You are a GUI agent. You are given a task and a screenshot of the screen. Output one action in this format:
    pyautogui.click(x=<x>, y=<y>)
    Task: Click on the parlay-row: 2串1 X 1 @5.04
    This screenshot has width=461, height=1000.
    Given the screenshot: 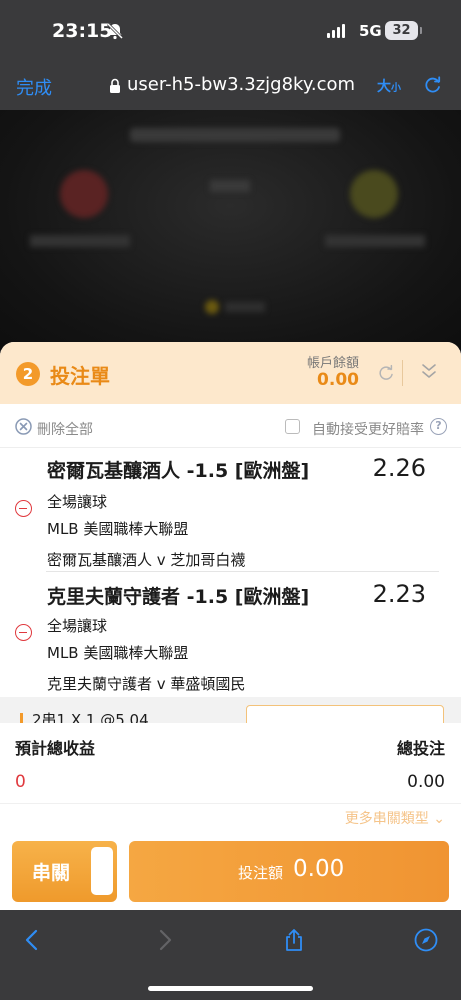 What is the action you would take?
    pyautogui.click(x=230, y=710)
    